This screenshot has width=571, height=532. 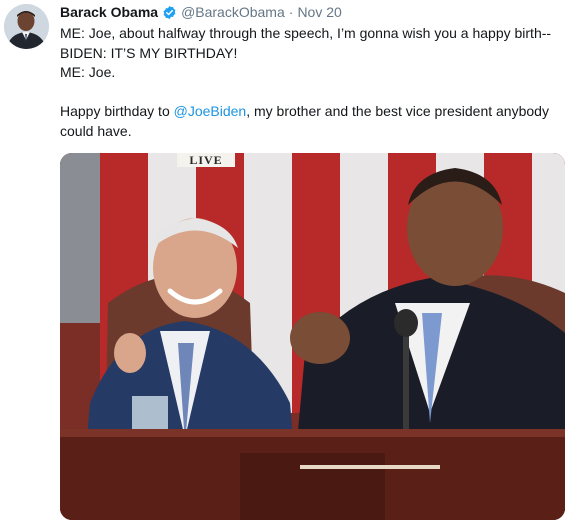 I want to click on verified-badge-icon, so click(x=169, y=12).